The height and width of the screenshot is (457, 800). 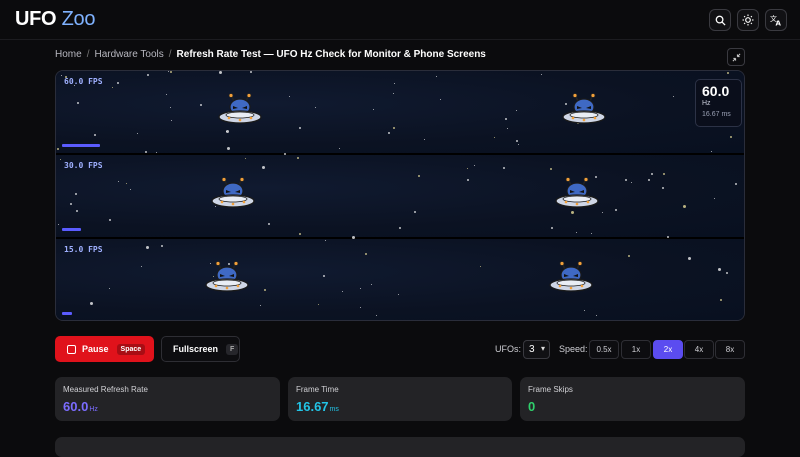 What do you see at coordinates (730, 349) in the screenshot?
I see `speed-option-8x: 8x` at bounding box center [730, 349].